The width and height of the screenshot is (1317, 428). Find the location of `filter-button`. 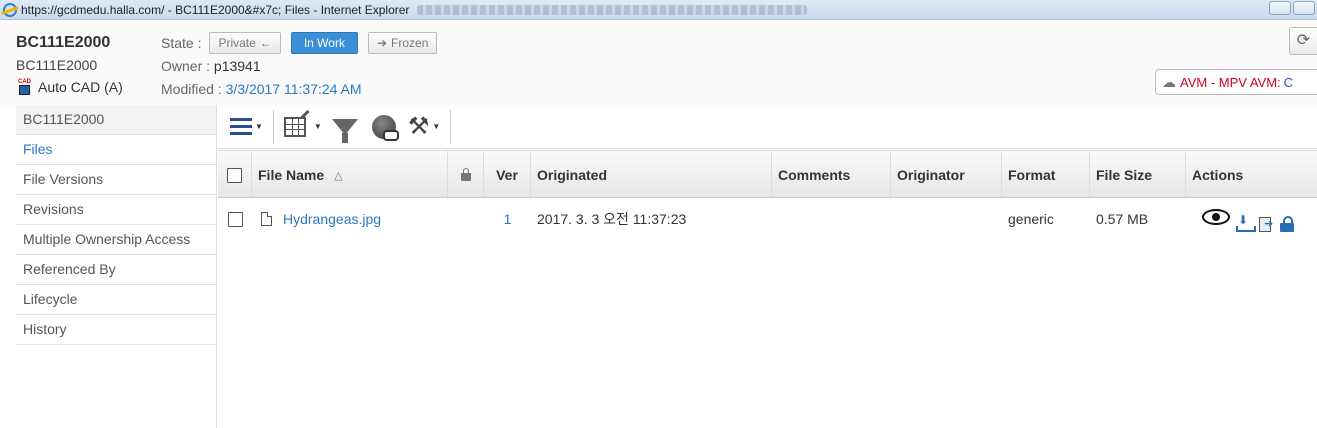

filter-button is located at coordinates (345, 127).